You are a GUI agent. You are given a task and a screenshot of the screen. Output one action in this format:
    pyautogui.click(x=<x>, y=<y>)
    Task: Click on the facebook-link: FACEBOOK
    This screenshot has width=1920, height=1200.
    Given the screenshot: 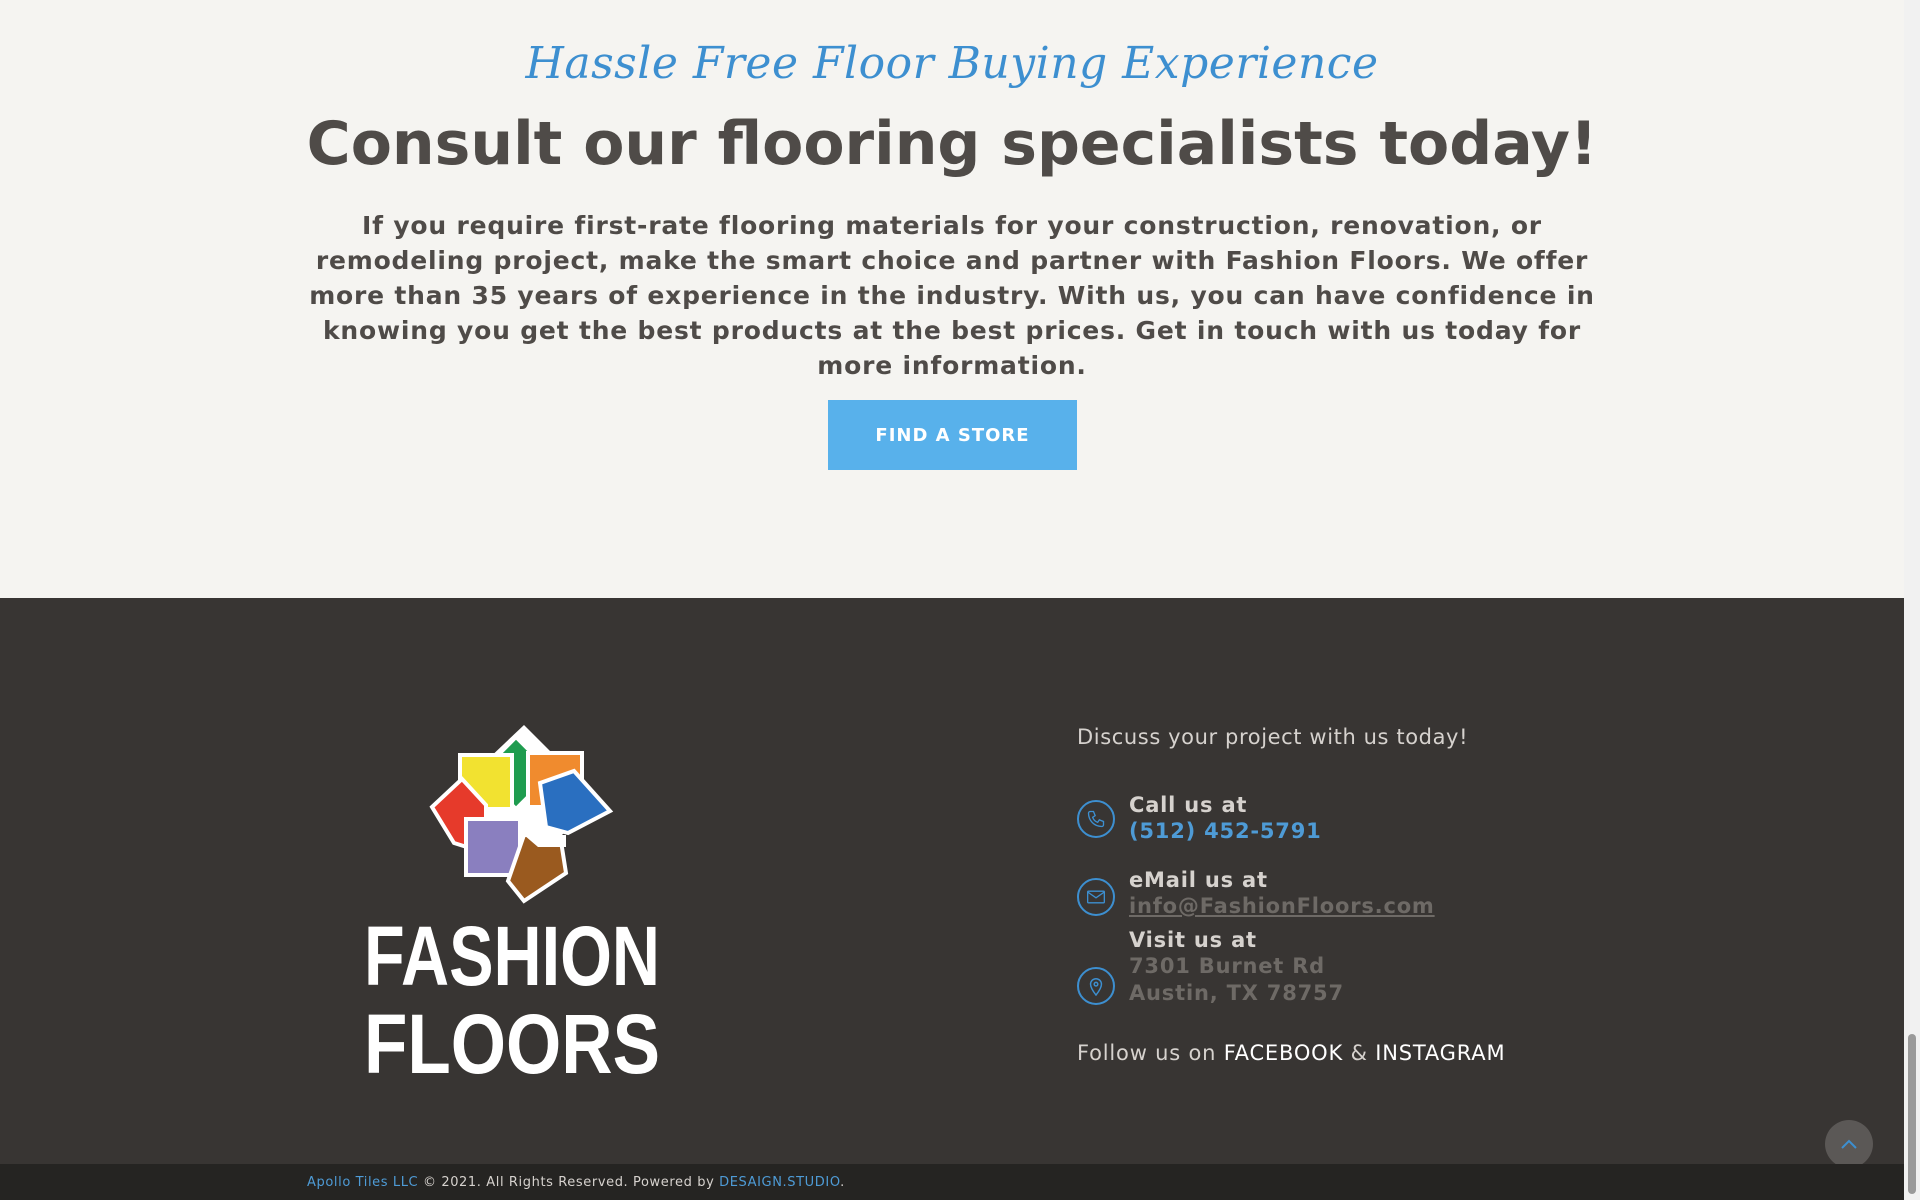 What is the action you would take?
    pyautogui.click(x=1283, y=1053)
    